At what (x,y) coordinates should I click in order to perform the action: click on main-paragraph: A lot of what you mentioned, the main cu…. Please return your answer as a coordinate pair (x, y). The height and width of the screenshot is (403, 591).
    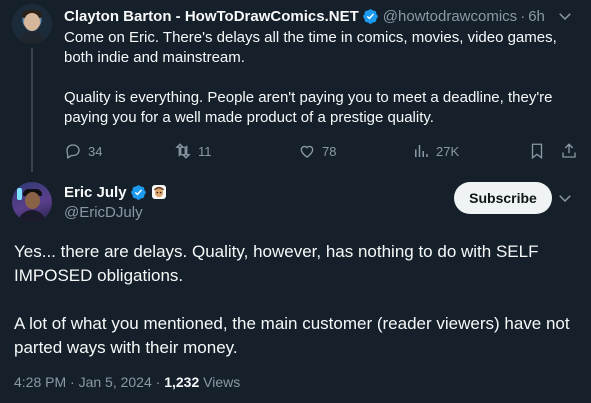
    Looking at the image, I should click on (292, 335).